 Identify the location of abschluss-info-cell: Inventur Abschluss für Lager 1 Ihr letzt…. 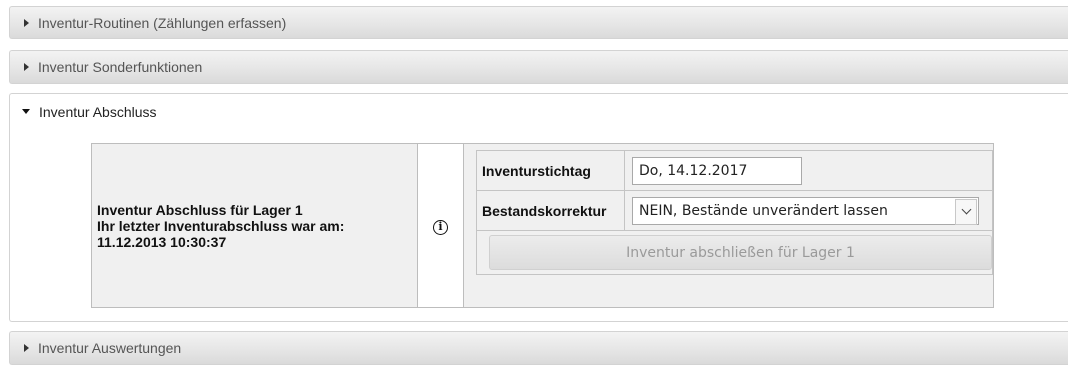
(254, 225).